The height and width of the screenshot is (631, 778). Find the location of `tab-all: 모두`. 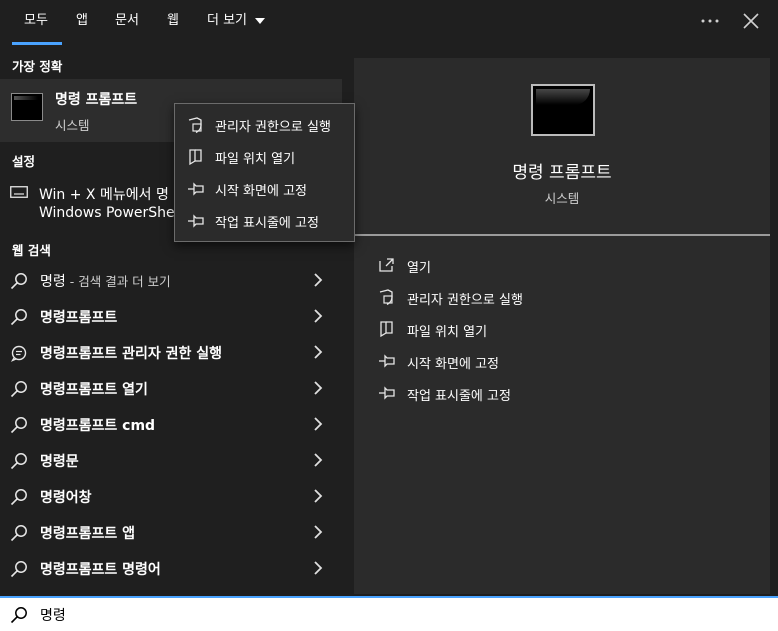

tab-all: 모두 is located at coordinates (36, 21).